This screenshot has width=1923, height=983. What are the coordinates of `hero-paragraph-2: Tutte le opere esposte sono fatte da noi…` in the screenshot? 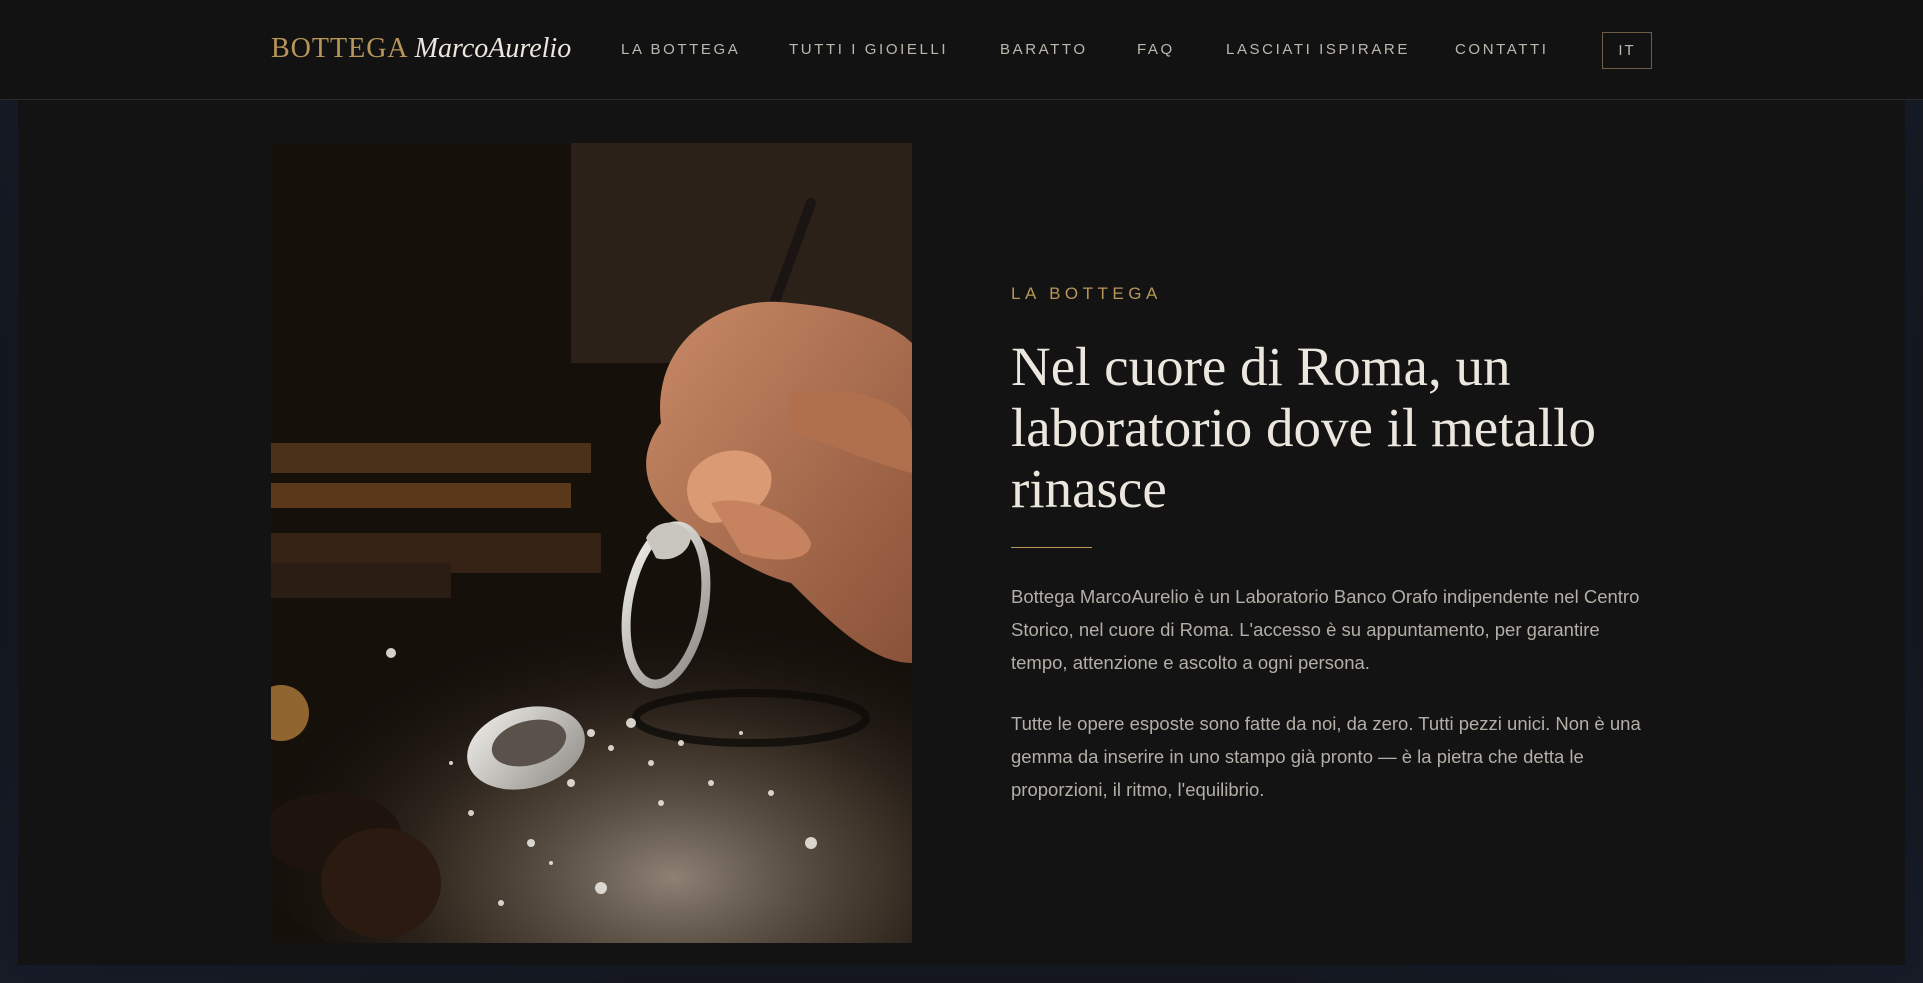 It's located at (1326, 756).